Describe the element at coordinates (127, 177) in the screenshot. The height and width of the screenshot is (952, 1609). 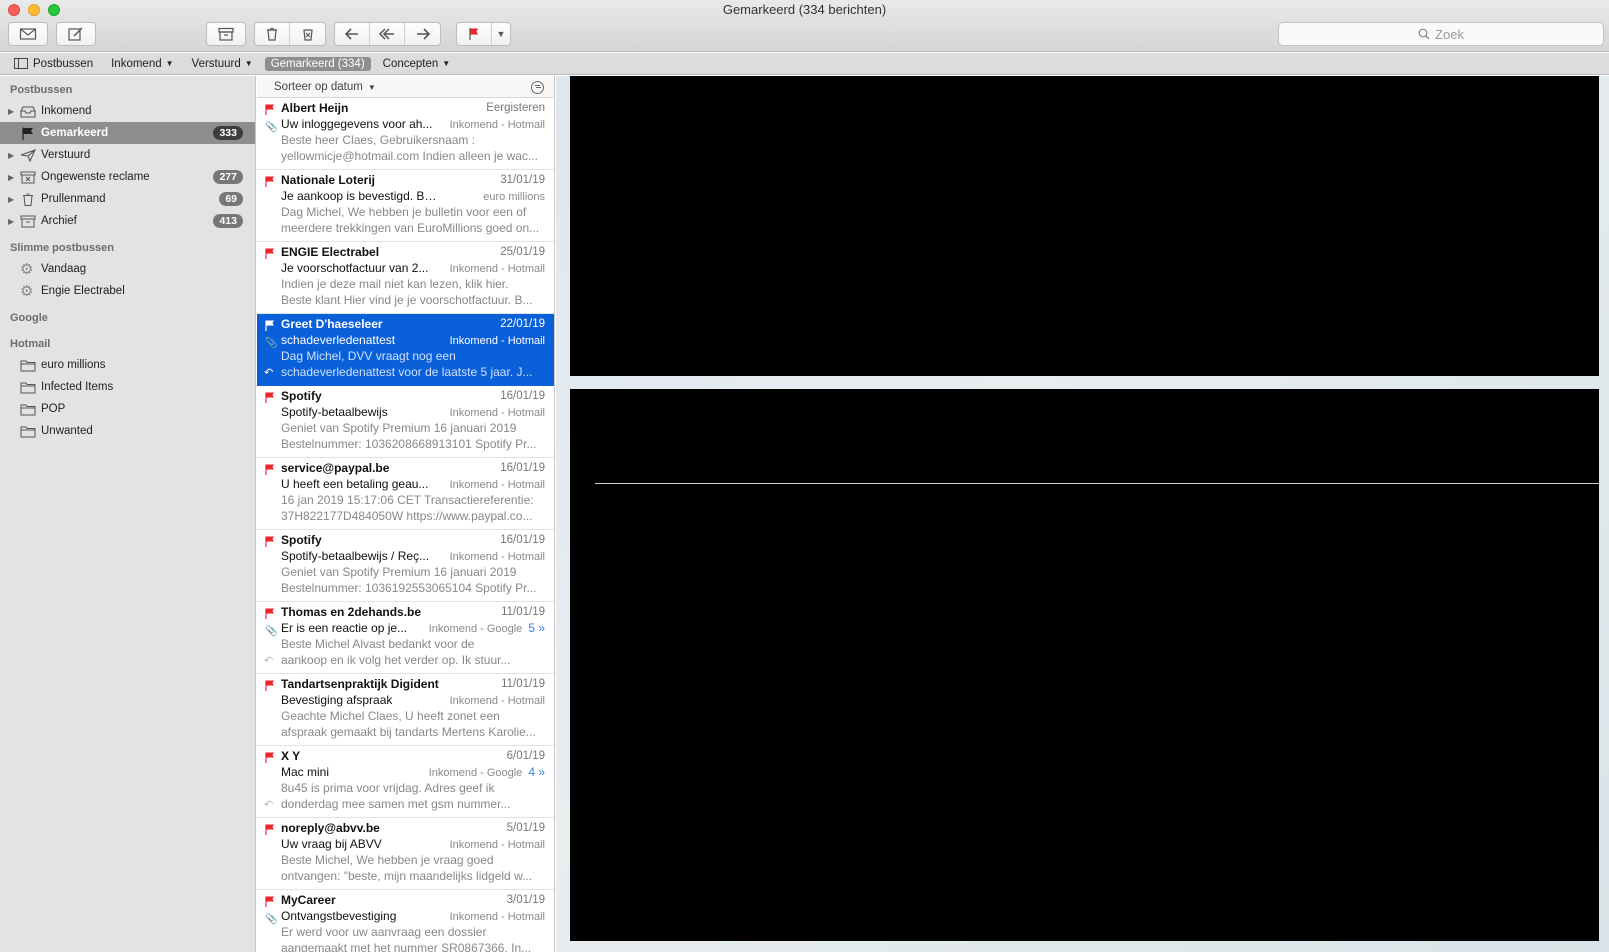
I see `sidebar-item-ongewenste-reclame: ▶ Ongewenste reclame 277` at that location.